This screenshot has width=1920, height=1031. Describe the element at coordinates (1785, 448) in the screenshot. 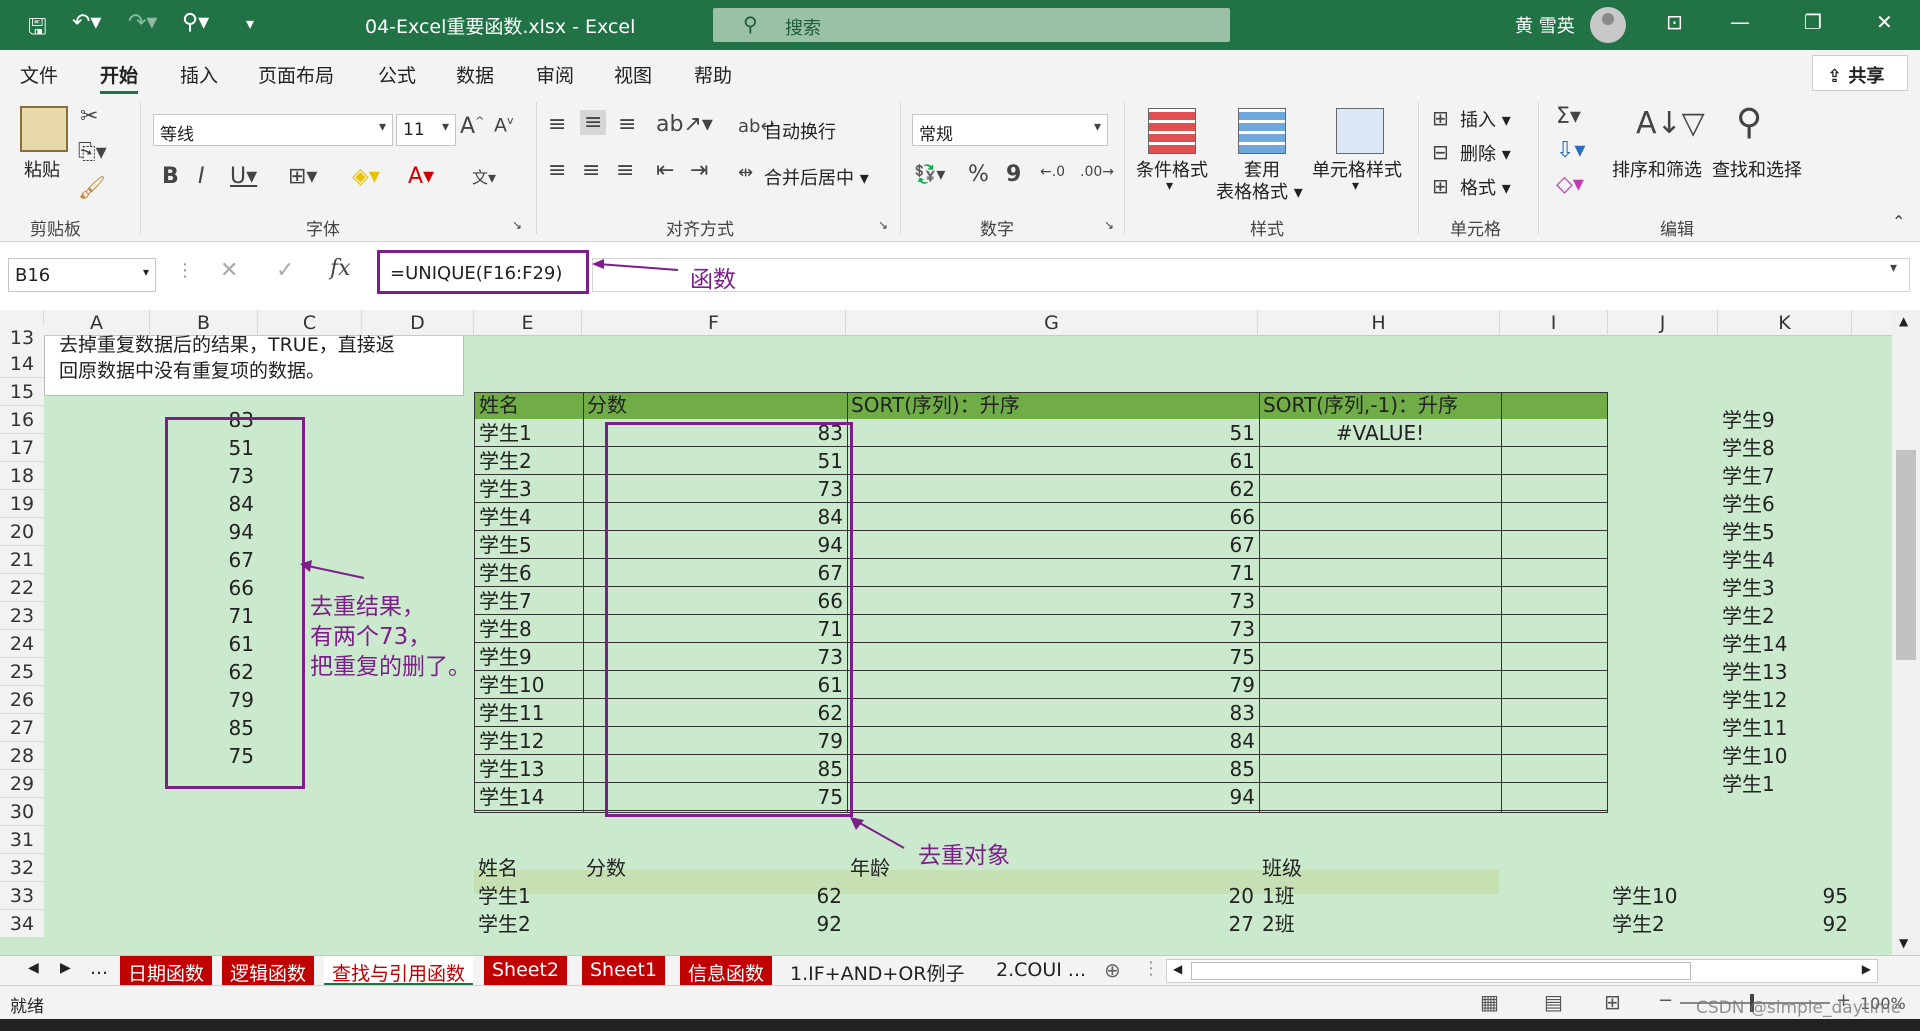

I see `list-item: 学生8` at that location.